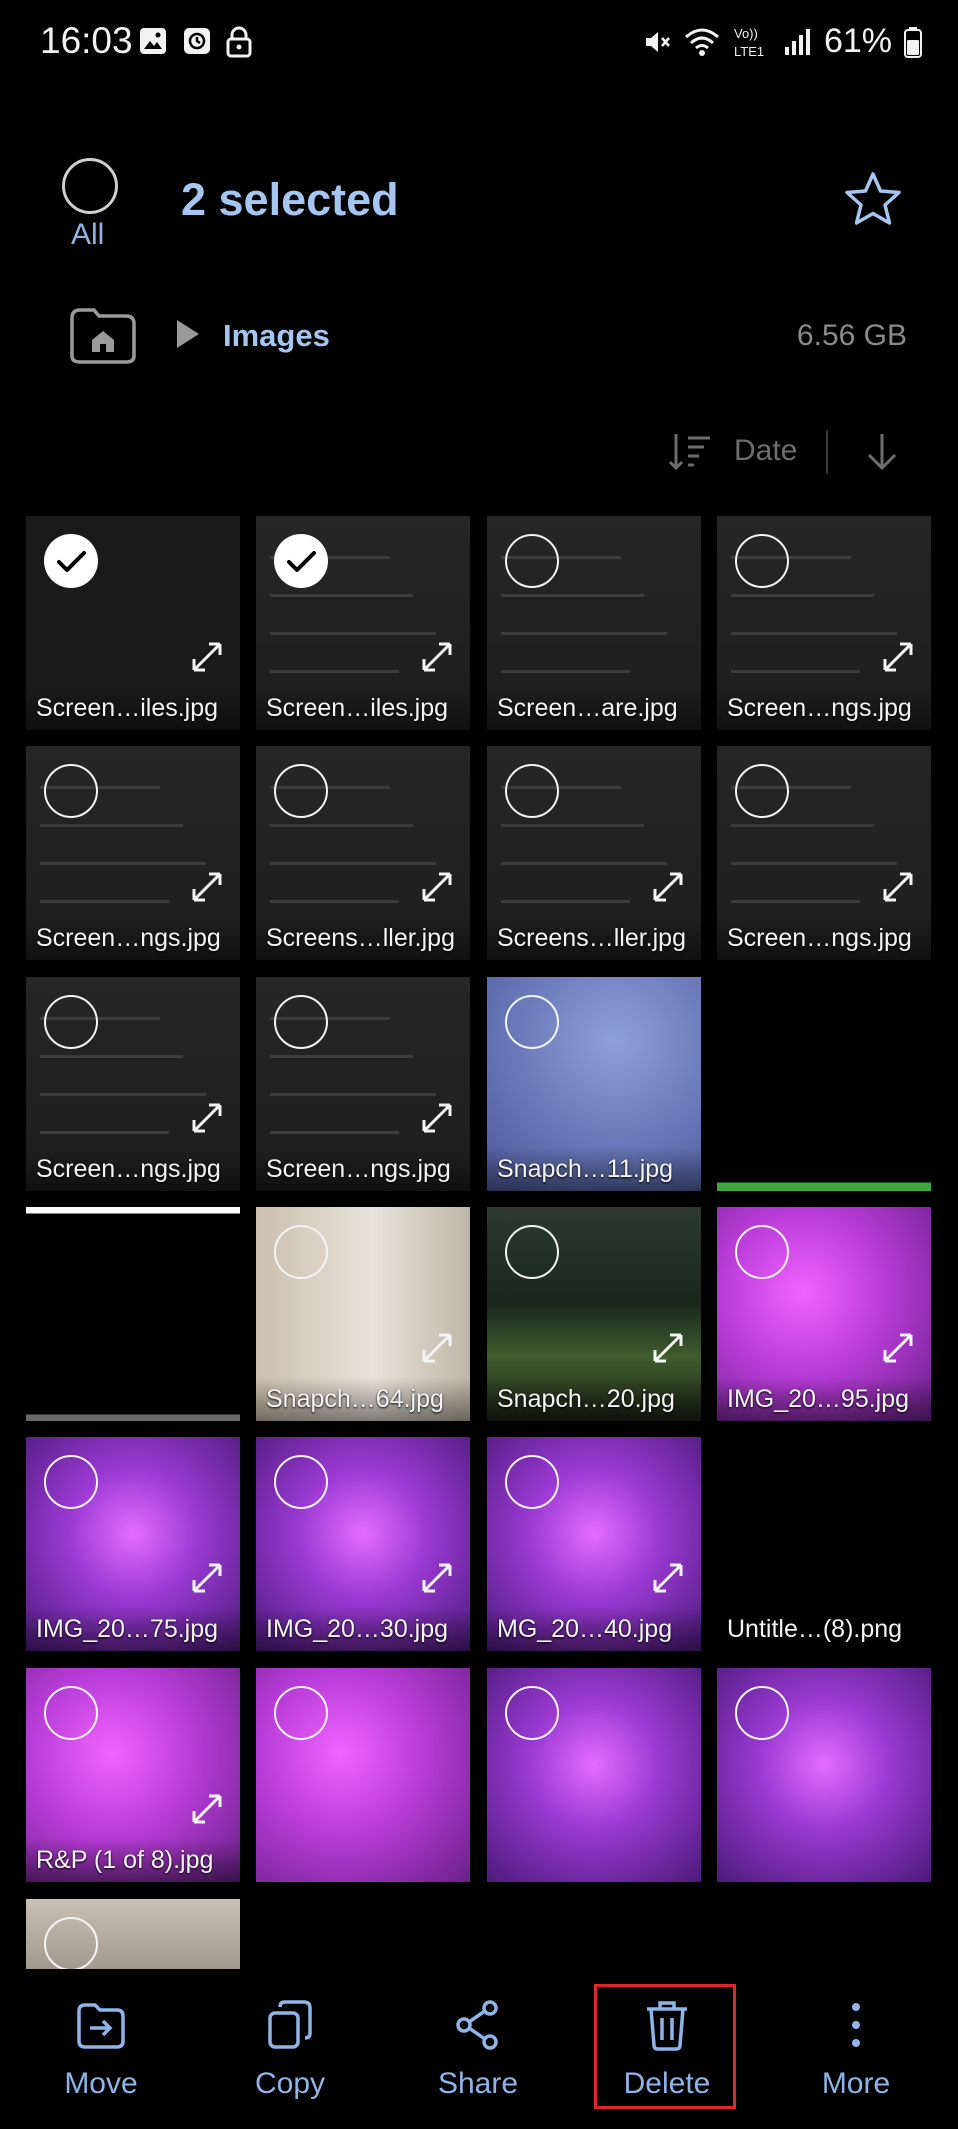 Image resolution: width=958 pixels, height=2129 pixels. I want to click on copy-button: Copy, so click(290, 2049).